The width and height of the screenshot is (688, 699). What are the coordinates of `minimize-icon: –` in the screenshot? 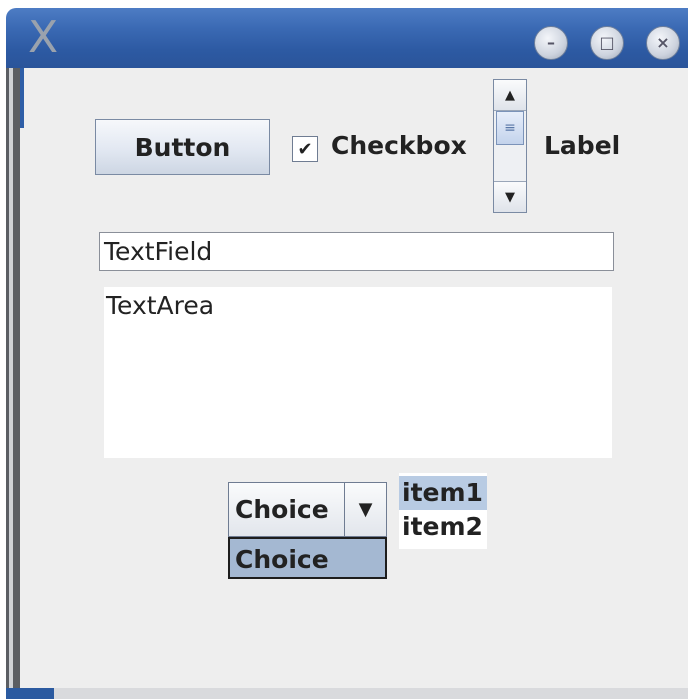 It's located at (551, 42).